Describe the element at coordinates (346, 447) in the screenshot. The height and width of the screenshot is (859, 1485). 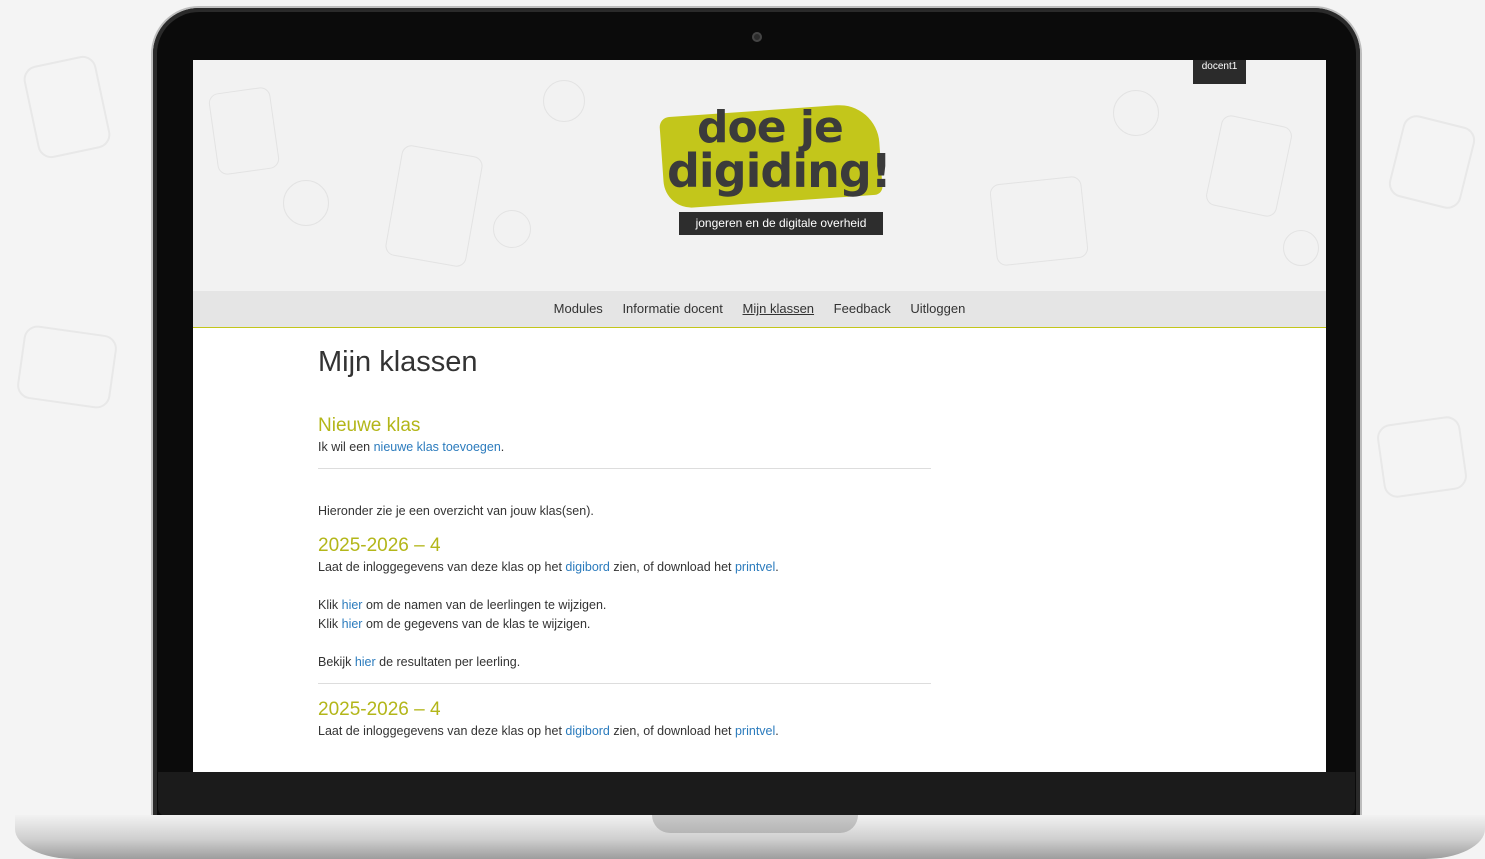
I see `text: Ik wil een` at that location.